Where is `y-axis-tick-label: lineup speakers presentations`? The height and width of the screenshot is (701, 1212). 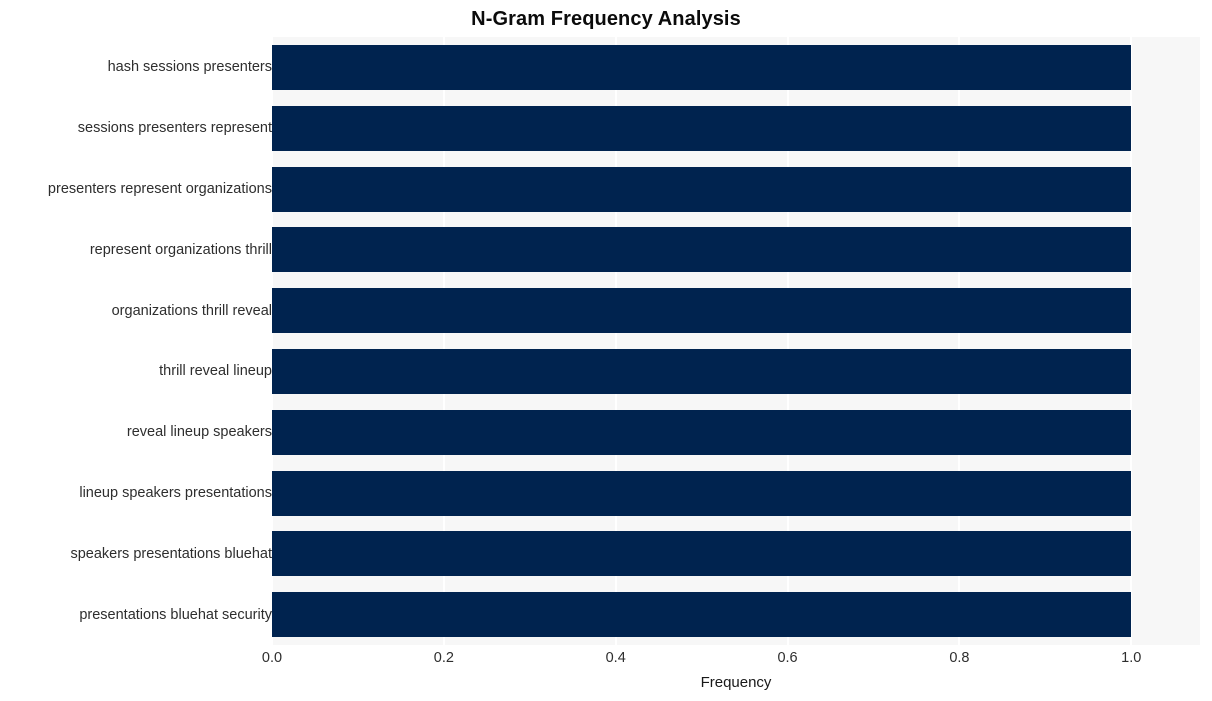
y-axis-tick-label: lineup speakers presentations is located at coordinates (175, 493).